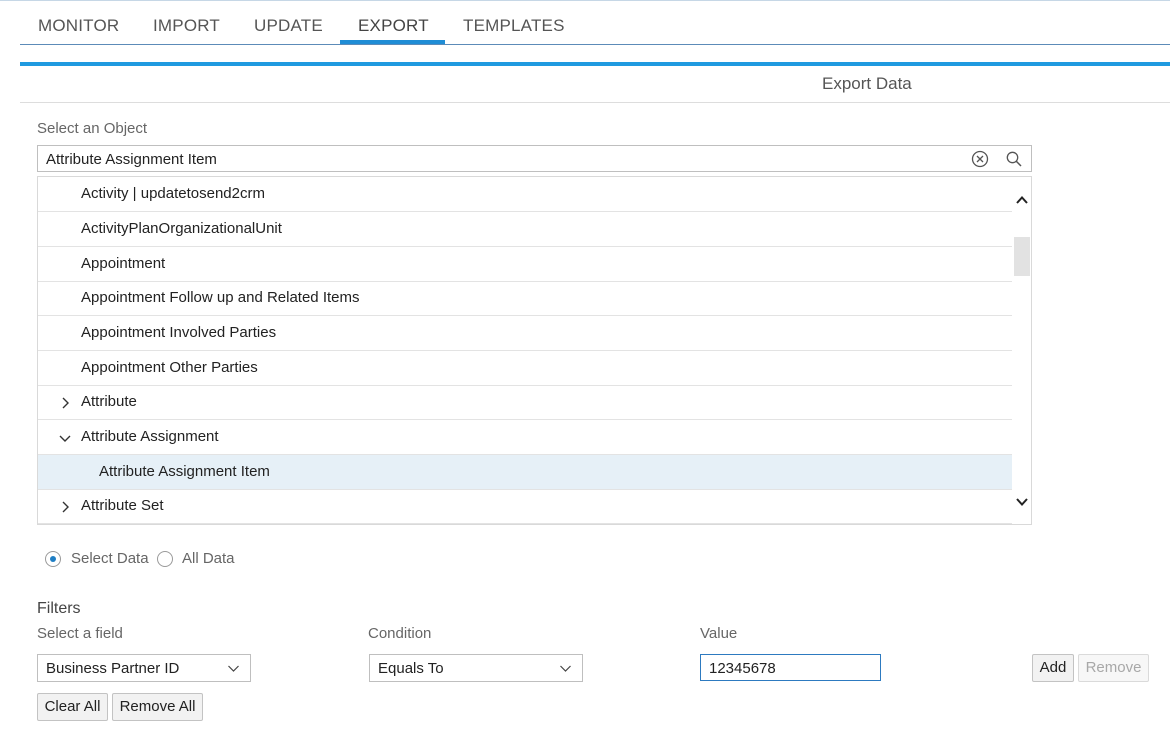  I want to click on scroll-thumb, so click(1022, 256).